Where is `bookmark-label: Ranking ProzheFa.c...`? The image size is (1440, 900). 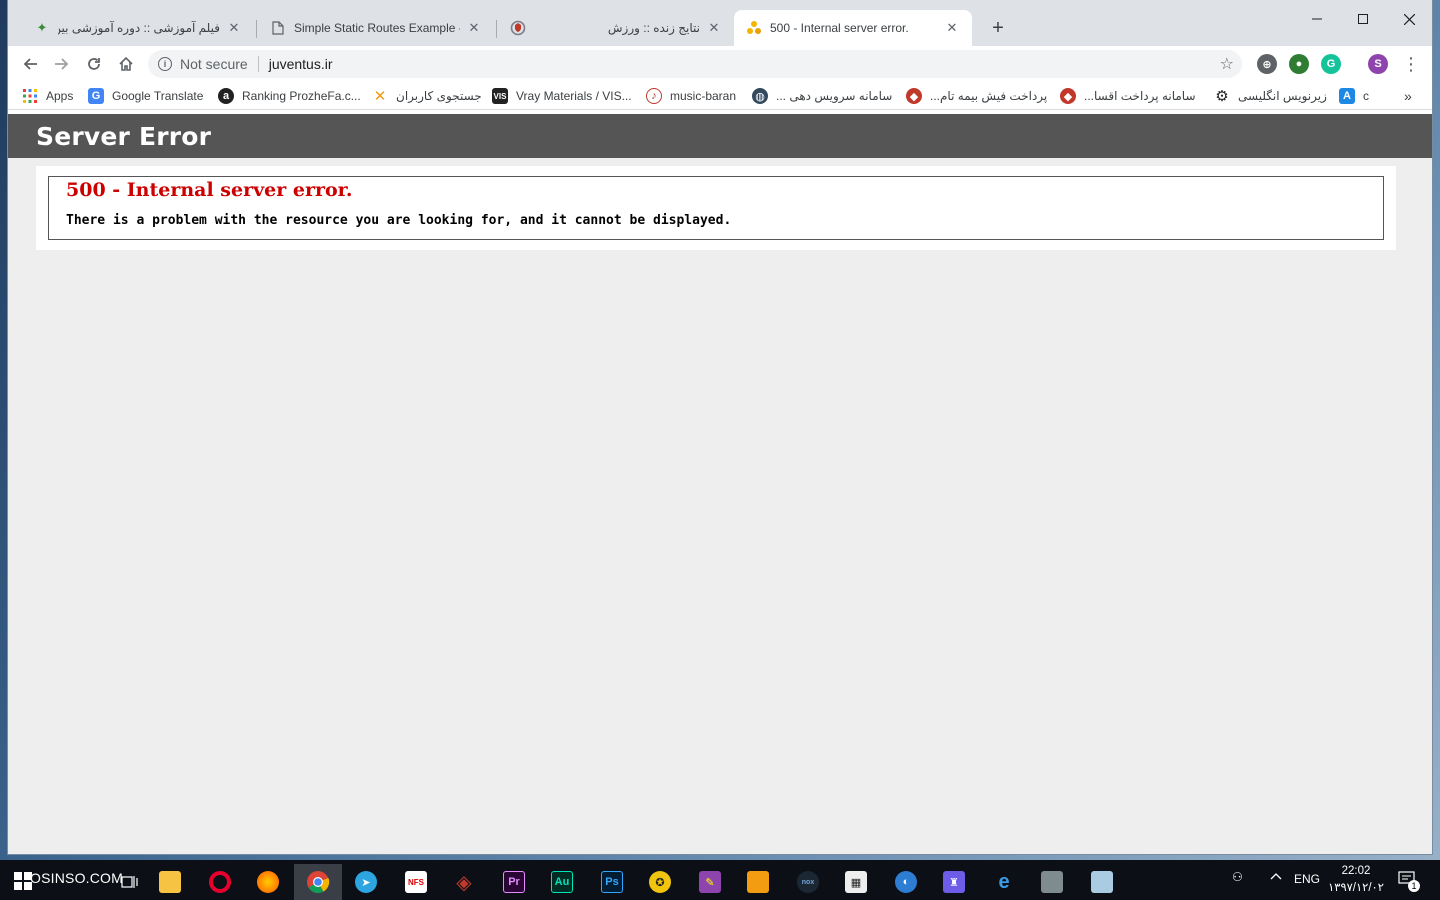 bookmark-label: Ranking ProzheFa.c... is located at coordinates (301, 96).